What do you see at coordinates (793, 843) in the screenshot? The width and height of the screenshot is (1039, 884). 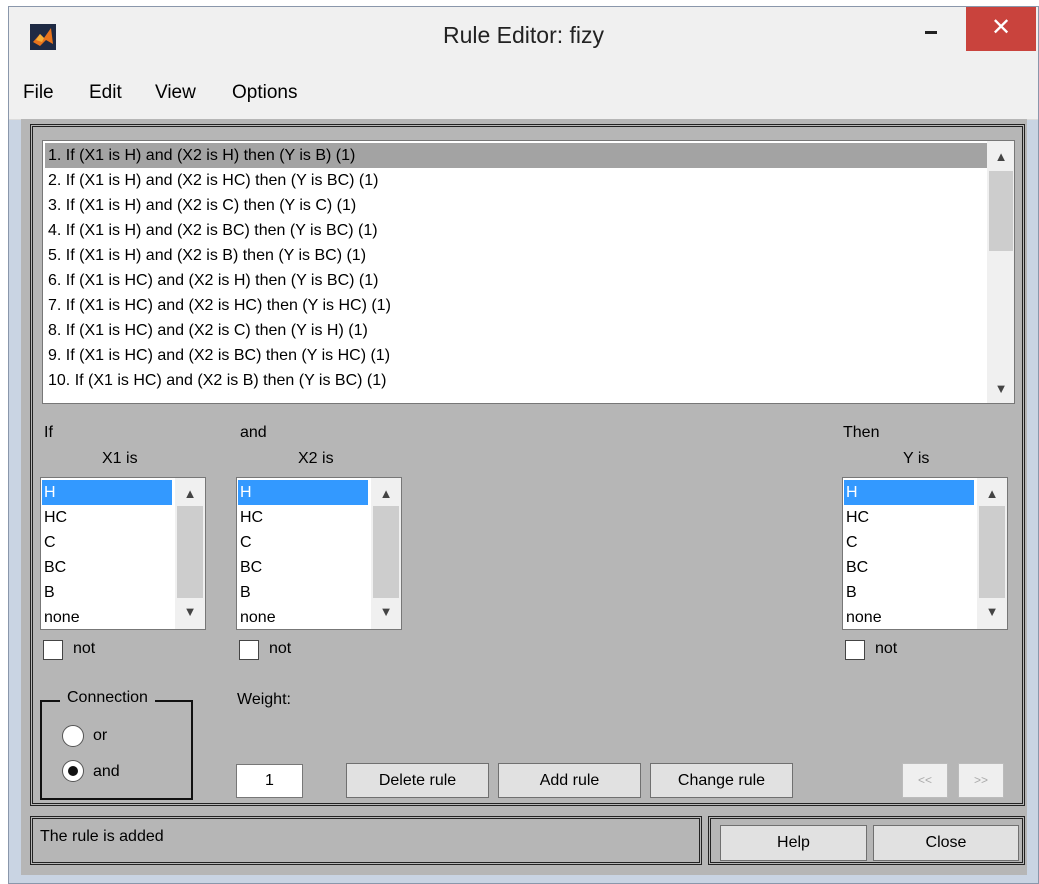 I see `help-button: Help` at bounding box center [793, 843].